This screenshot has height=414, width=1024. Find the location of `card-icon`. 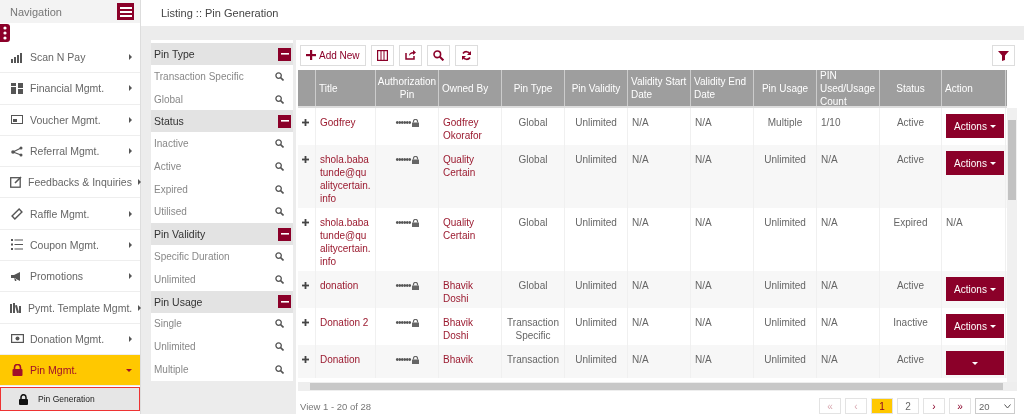

card-icon is located at coordinates (17, 120).